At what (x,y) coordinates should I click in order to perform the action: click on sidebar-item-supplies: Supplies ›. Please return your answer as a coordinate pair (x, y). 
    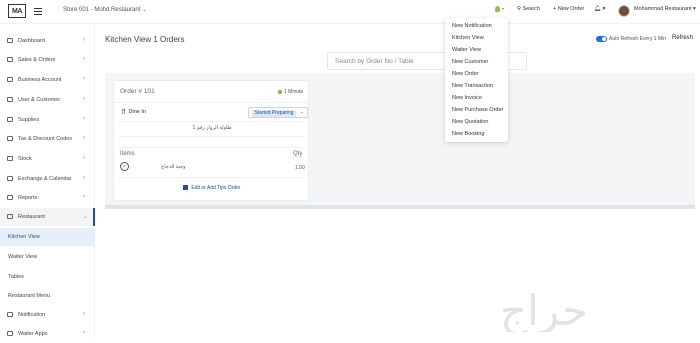
    Looking at the image, I should click on (47, 120).